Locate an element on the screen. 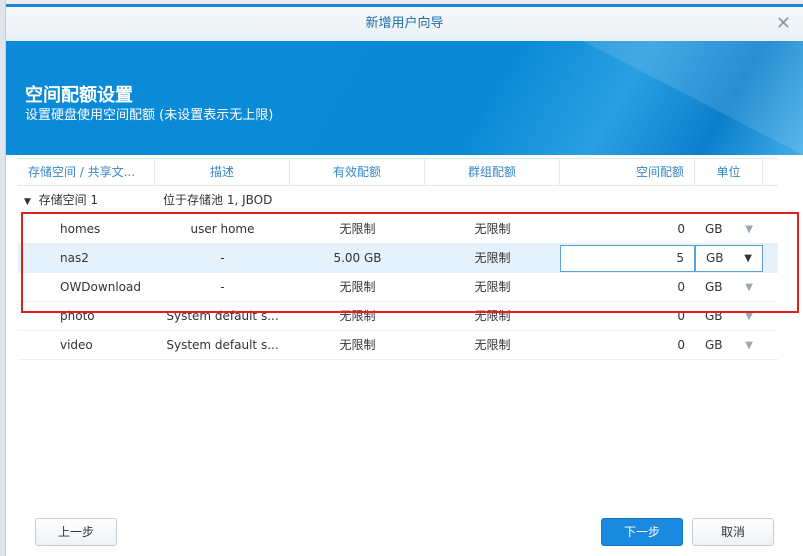 The image size is (803, 556). share-name: homes is located at coordinates (80, 229).